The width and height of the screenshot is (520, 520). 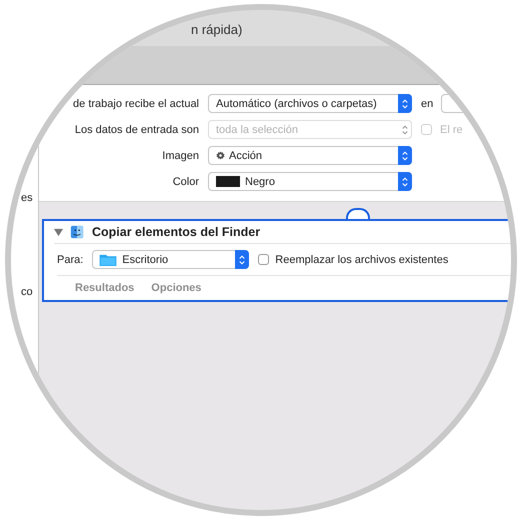 I want to click on gear-icon, so click(x=220, y=155).